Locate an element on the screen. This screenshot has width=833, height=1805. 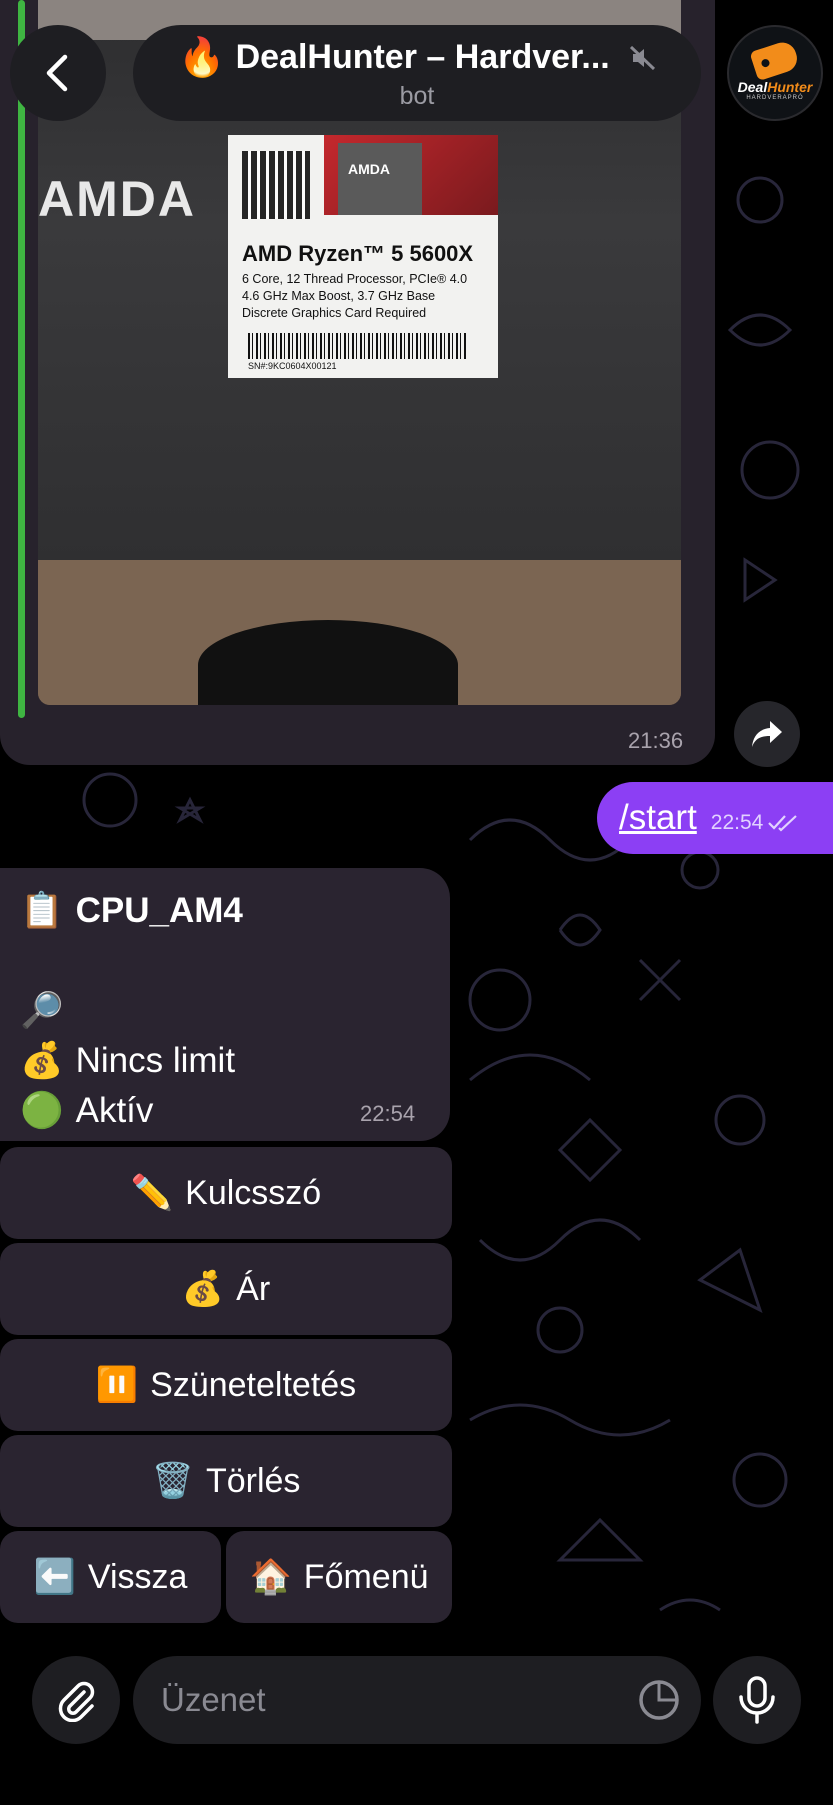
message-input is located at coordinates (381, 1700).